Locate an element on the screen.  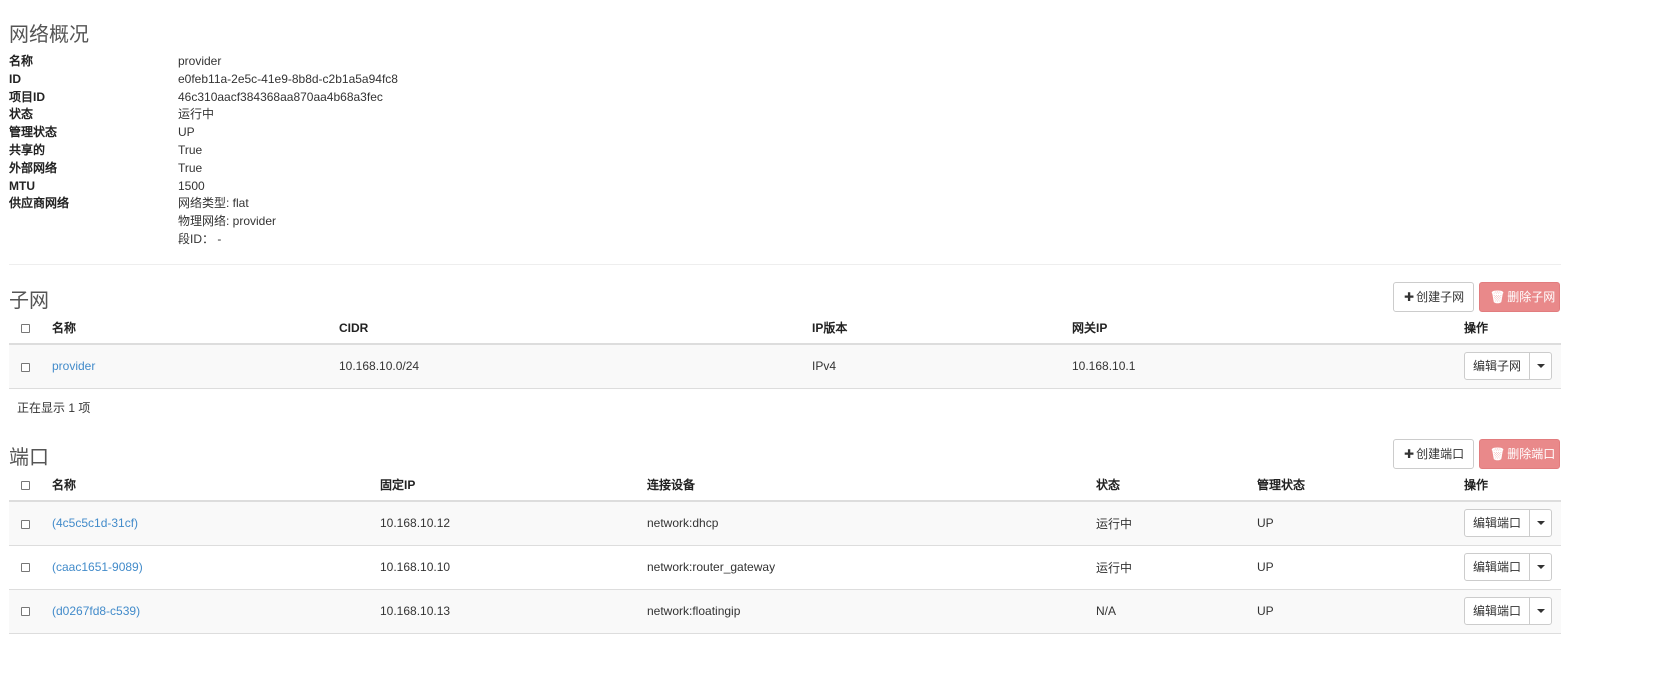
column-header: CIDR is located at coordinates (575, 328).